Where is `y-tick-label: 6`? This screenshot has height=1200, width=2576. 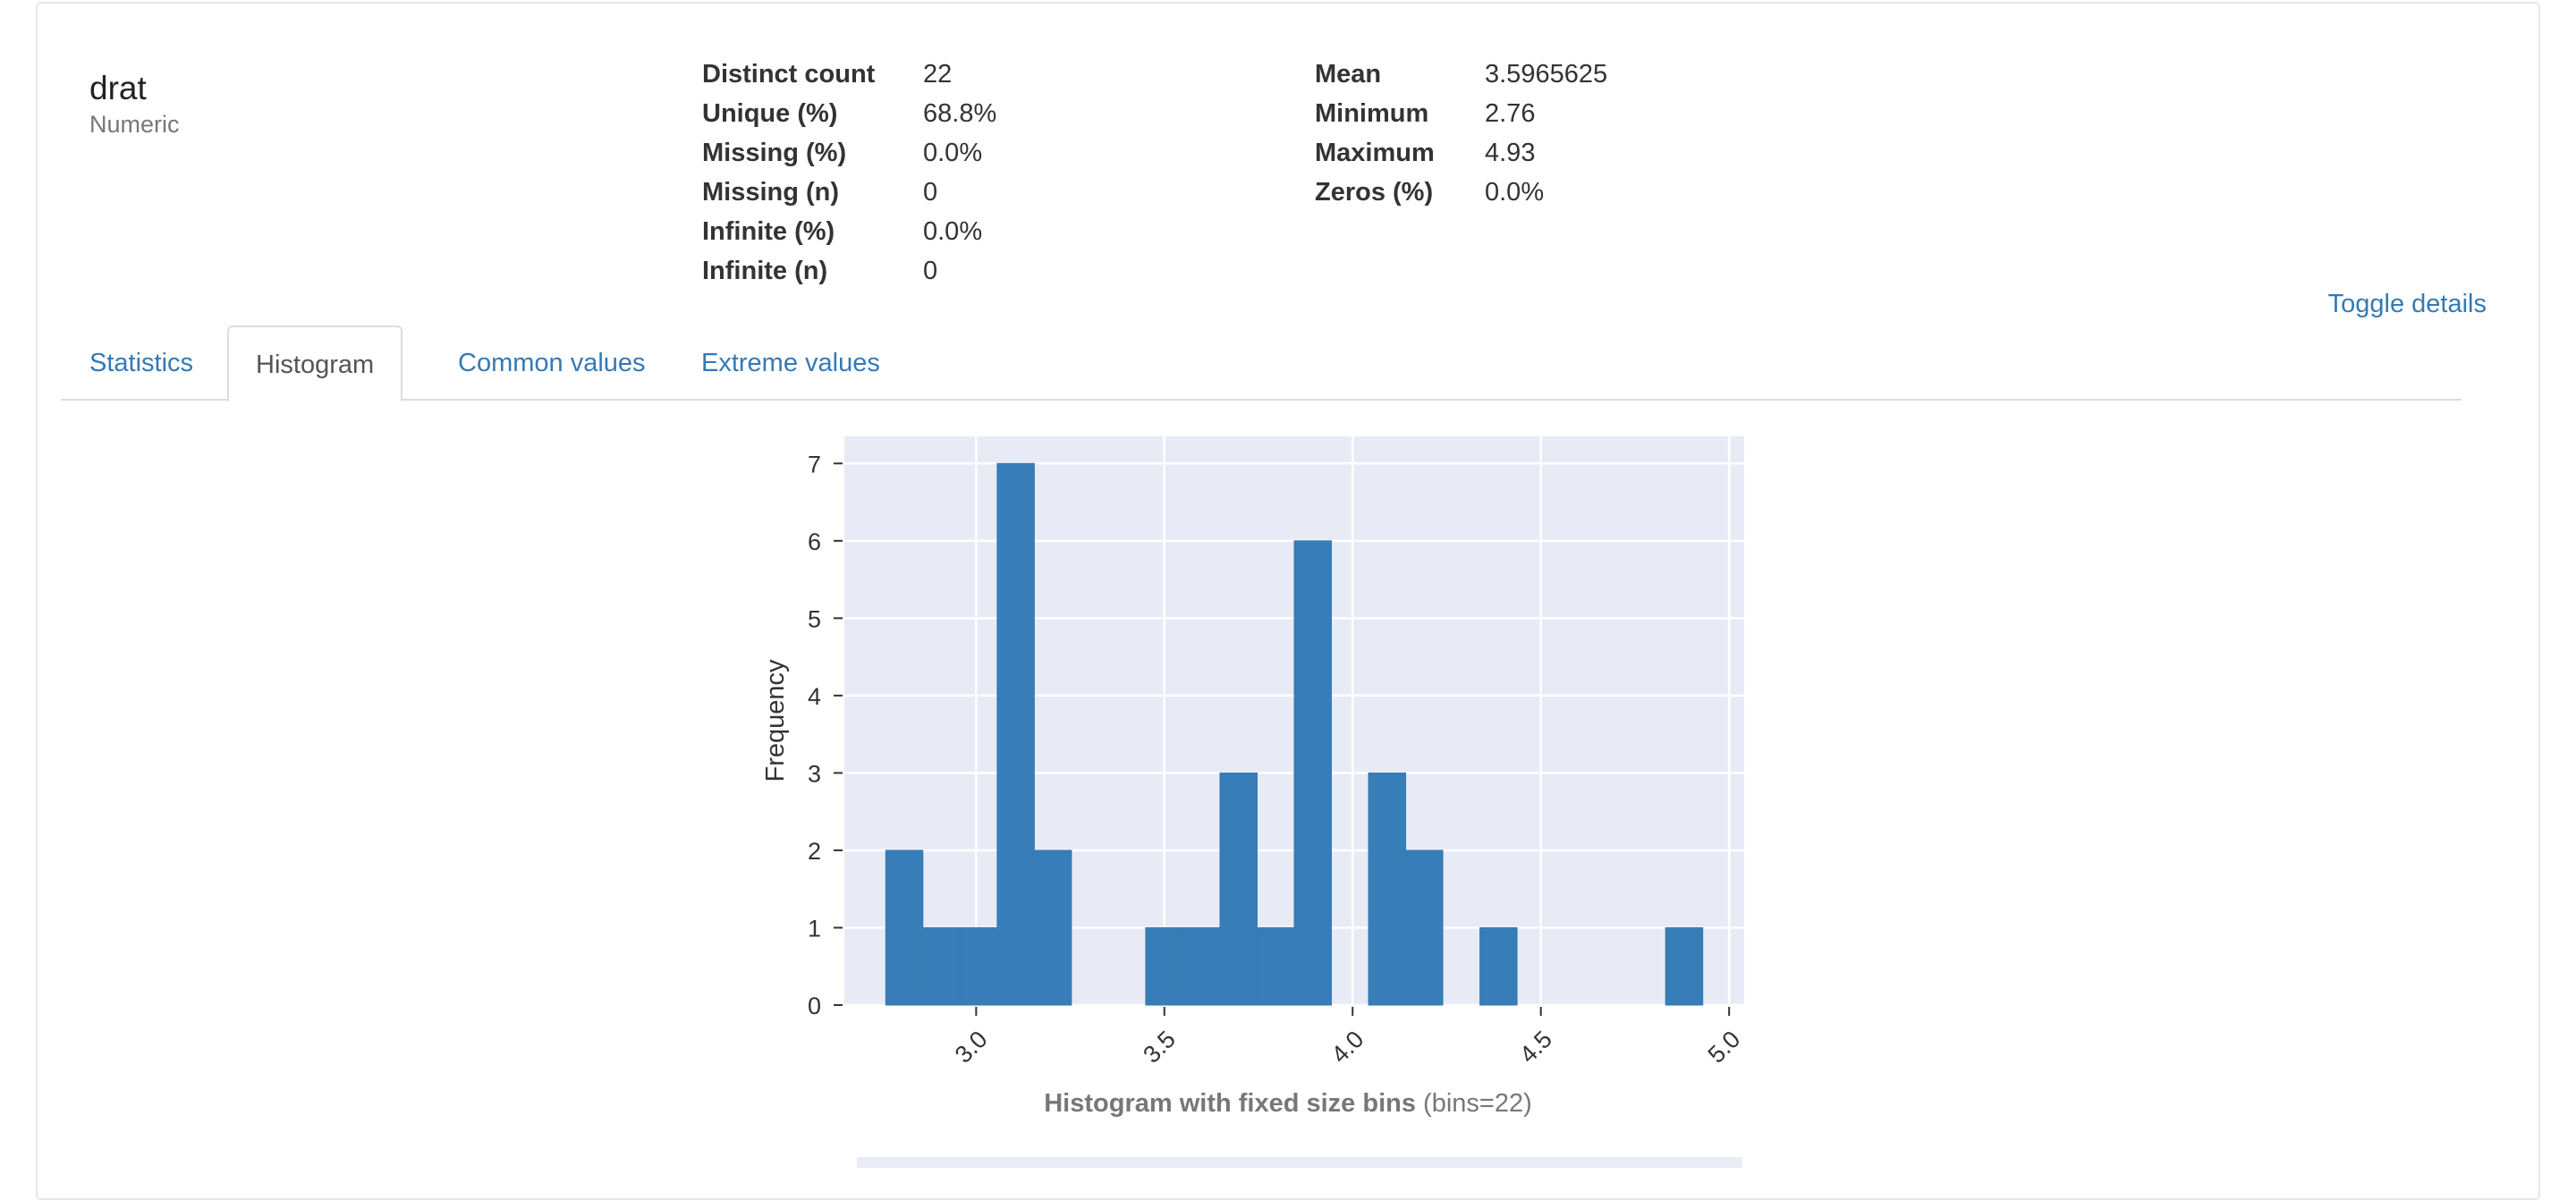 y-tick-label: 6 is located at coordinates (814, 541).